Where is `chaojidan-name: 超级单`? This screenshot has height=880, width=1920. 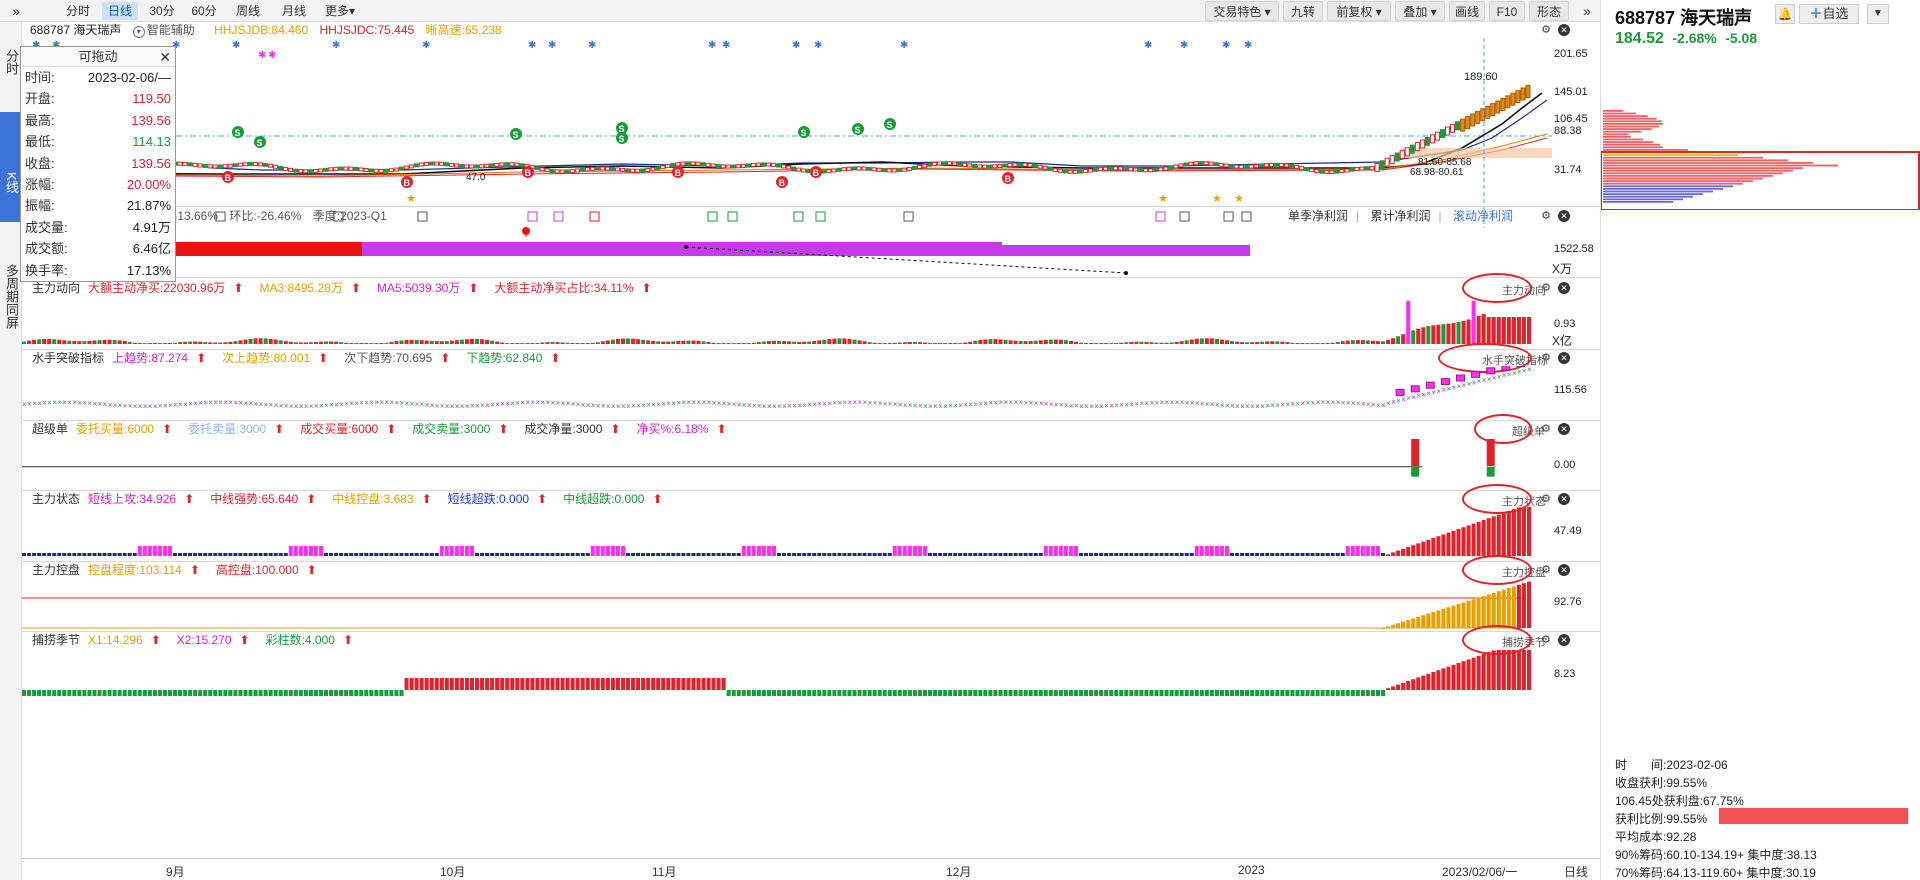 chaojidan-name: 超级单 is located at coordinates (50, 429).